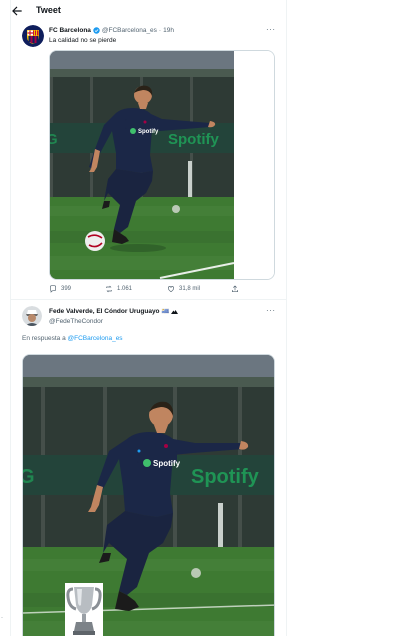 Image resolution: width=400 pixels, height=636 pixels. Describe the element at coordinates (104, 311) in the screenshot. I see `reply-author-name: Fede Valverde, El Cóndor Uruguayo` at that location.